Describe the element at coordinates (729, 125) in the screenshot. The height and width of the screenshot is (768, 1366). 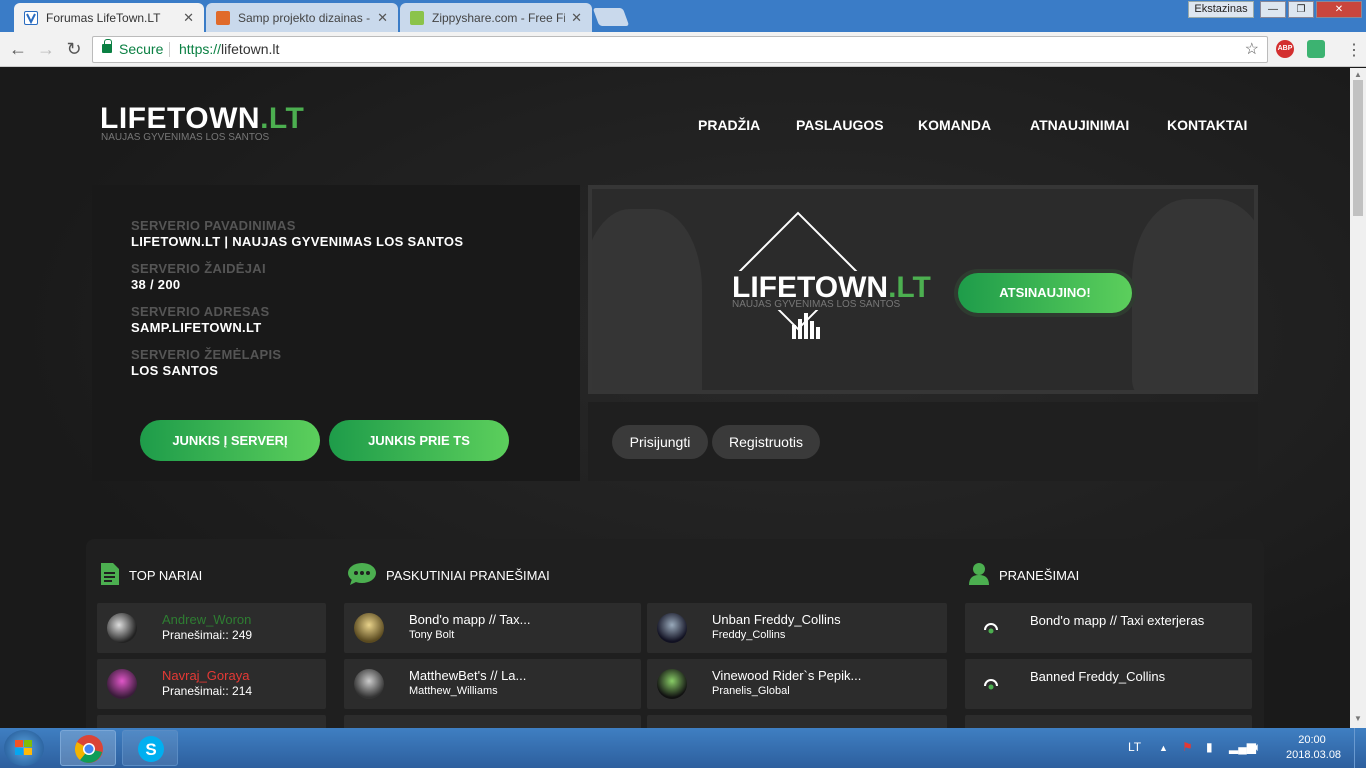
I see `nav-pradzia: PRADŽIA` at that location.